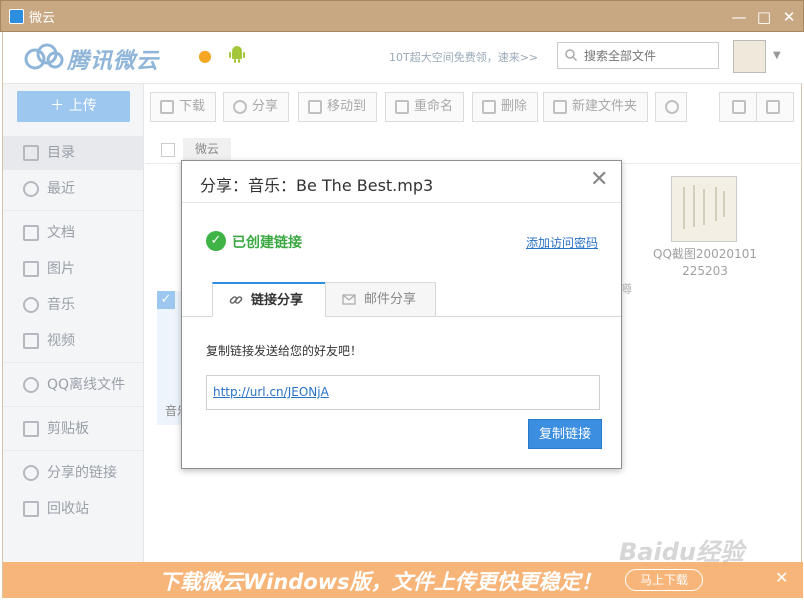 This screenshot has width=804, height=600. I want to click on thumbnail-caption: QQ截图20020101 225203, so click(705, 263).